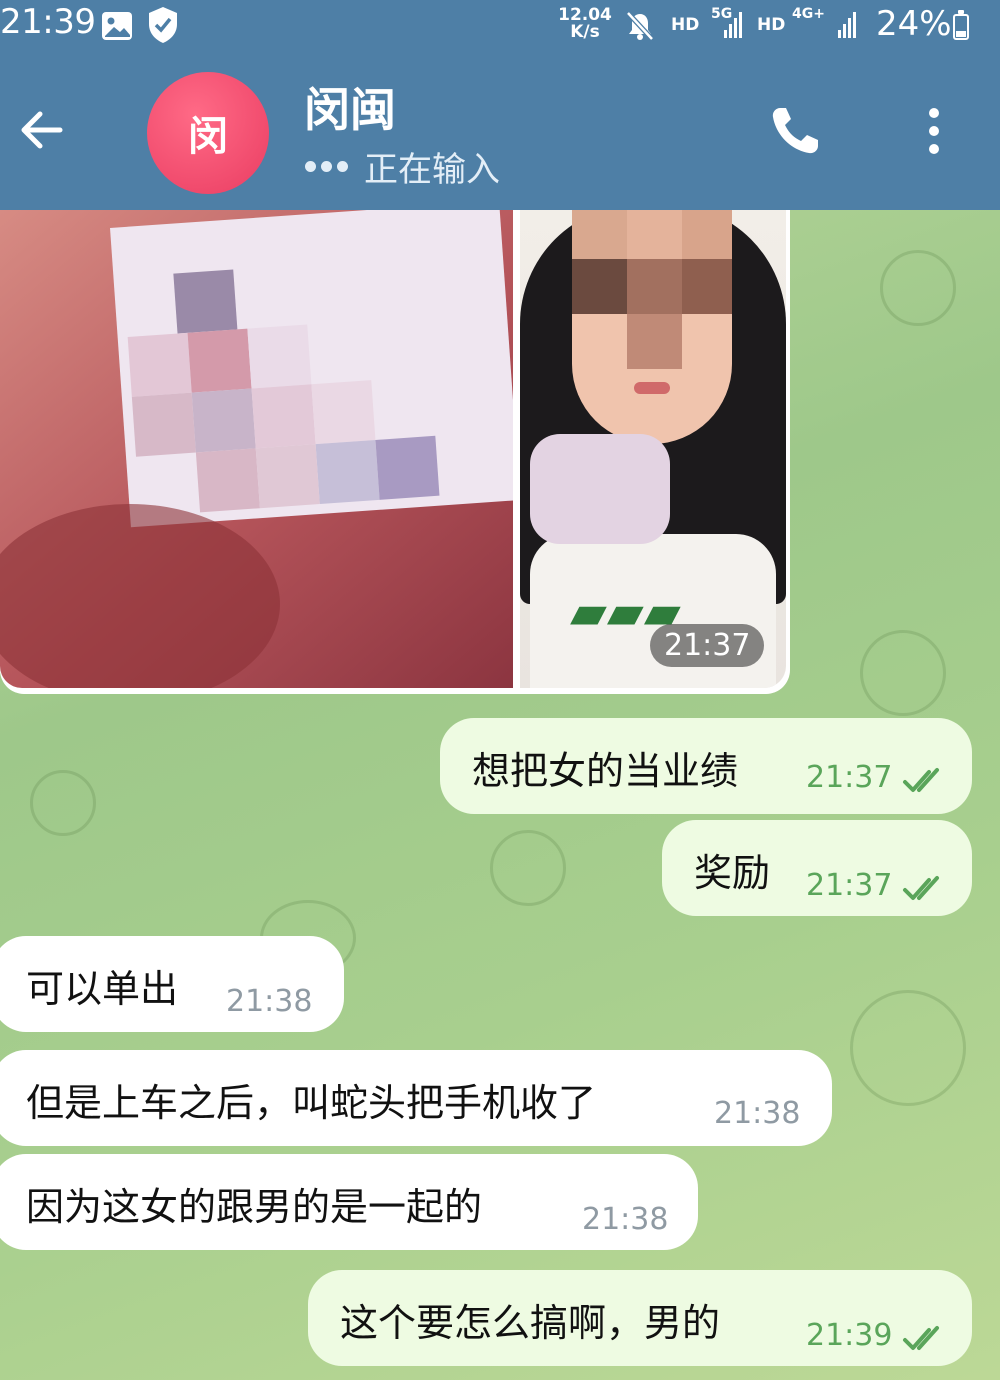 The height and width of the screenshot is (1380, 1000). Describe the element at coordinates (311, 369) in the screenshot. I see `id-card-blurred` at that location.